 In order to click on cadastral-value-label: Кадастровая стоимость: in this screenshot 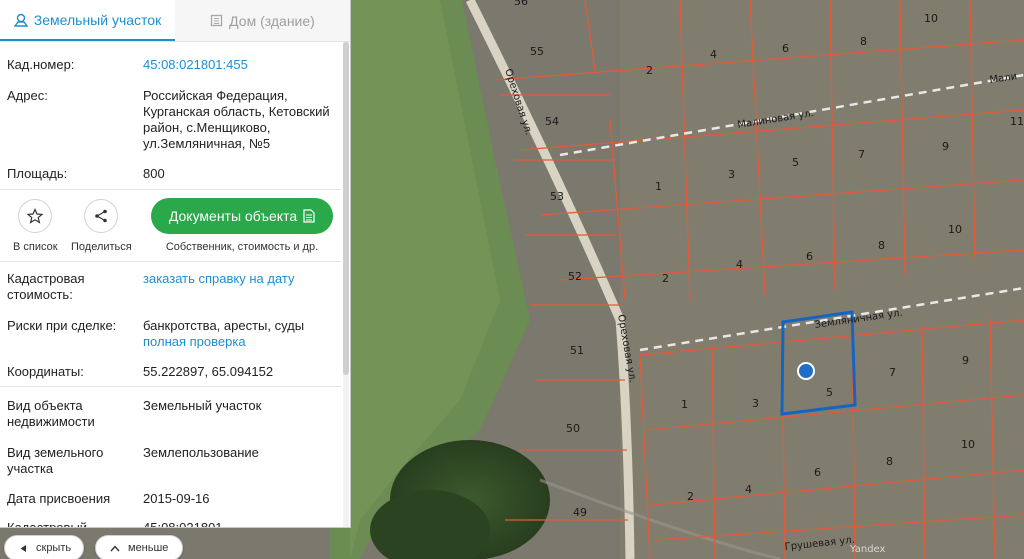, I will do `click(71, 287)`.